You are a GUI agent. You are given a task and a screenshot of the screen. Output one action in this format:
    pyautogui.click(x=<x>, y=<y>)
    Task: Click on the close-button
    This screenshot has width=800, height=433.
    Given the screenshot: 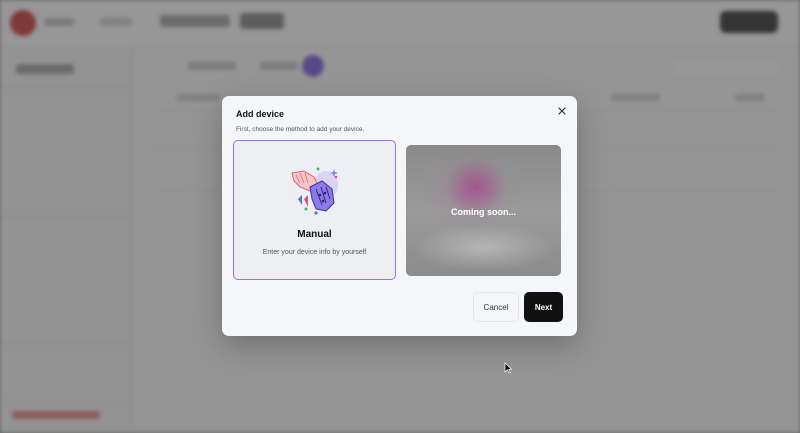 What is the action you would take?
    pyautogui.click(x=562, y=111)
    